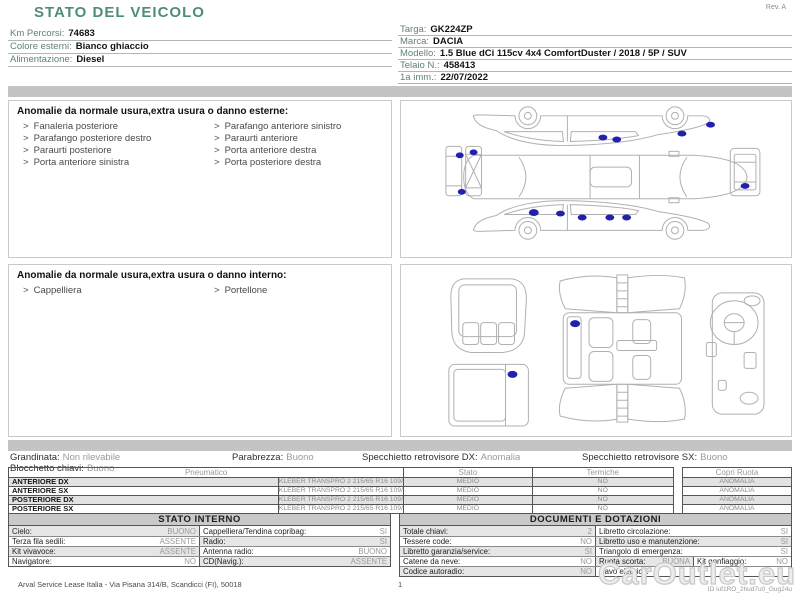 The image size is (800, 600). Describe the element at coordinates (372, 551) in the screenshot. I see `field-value: BUONO` at that location.